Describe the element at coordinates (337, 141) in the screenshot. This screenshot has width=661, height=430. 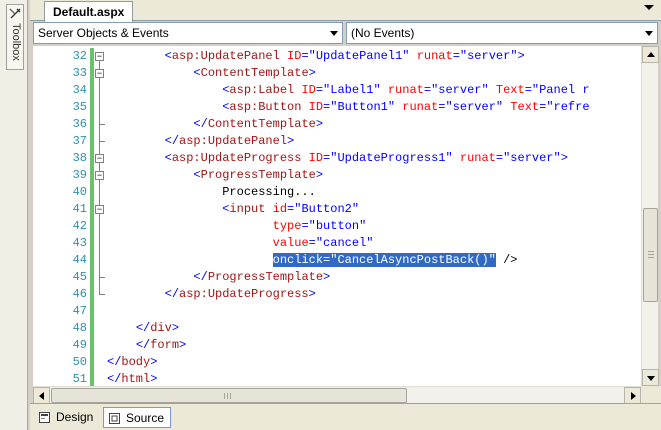
I see `code-line: 37 </asp:UpdatePanel>` at that location.